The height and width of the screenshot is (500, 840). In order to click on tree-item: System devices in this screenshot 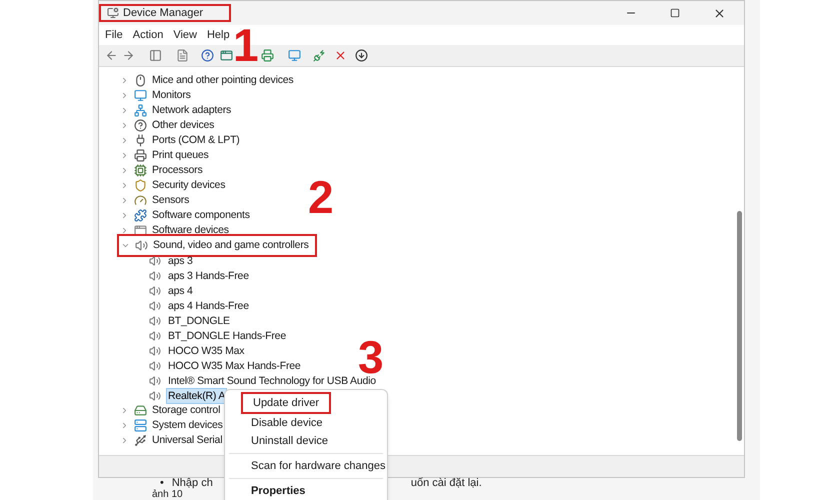, I will do `click(187, 425)`.